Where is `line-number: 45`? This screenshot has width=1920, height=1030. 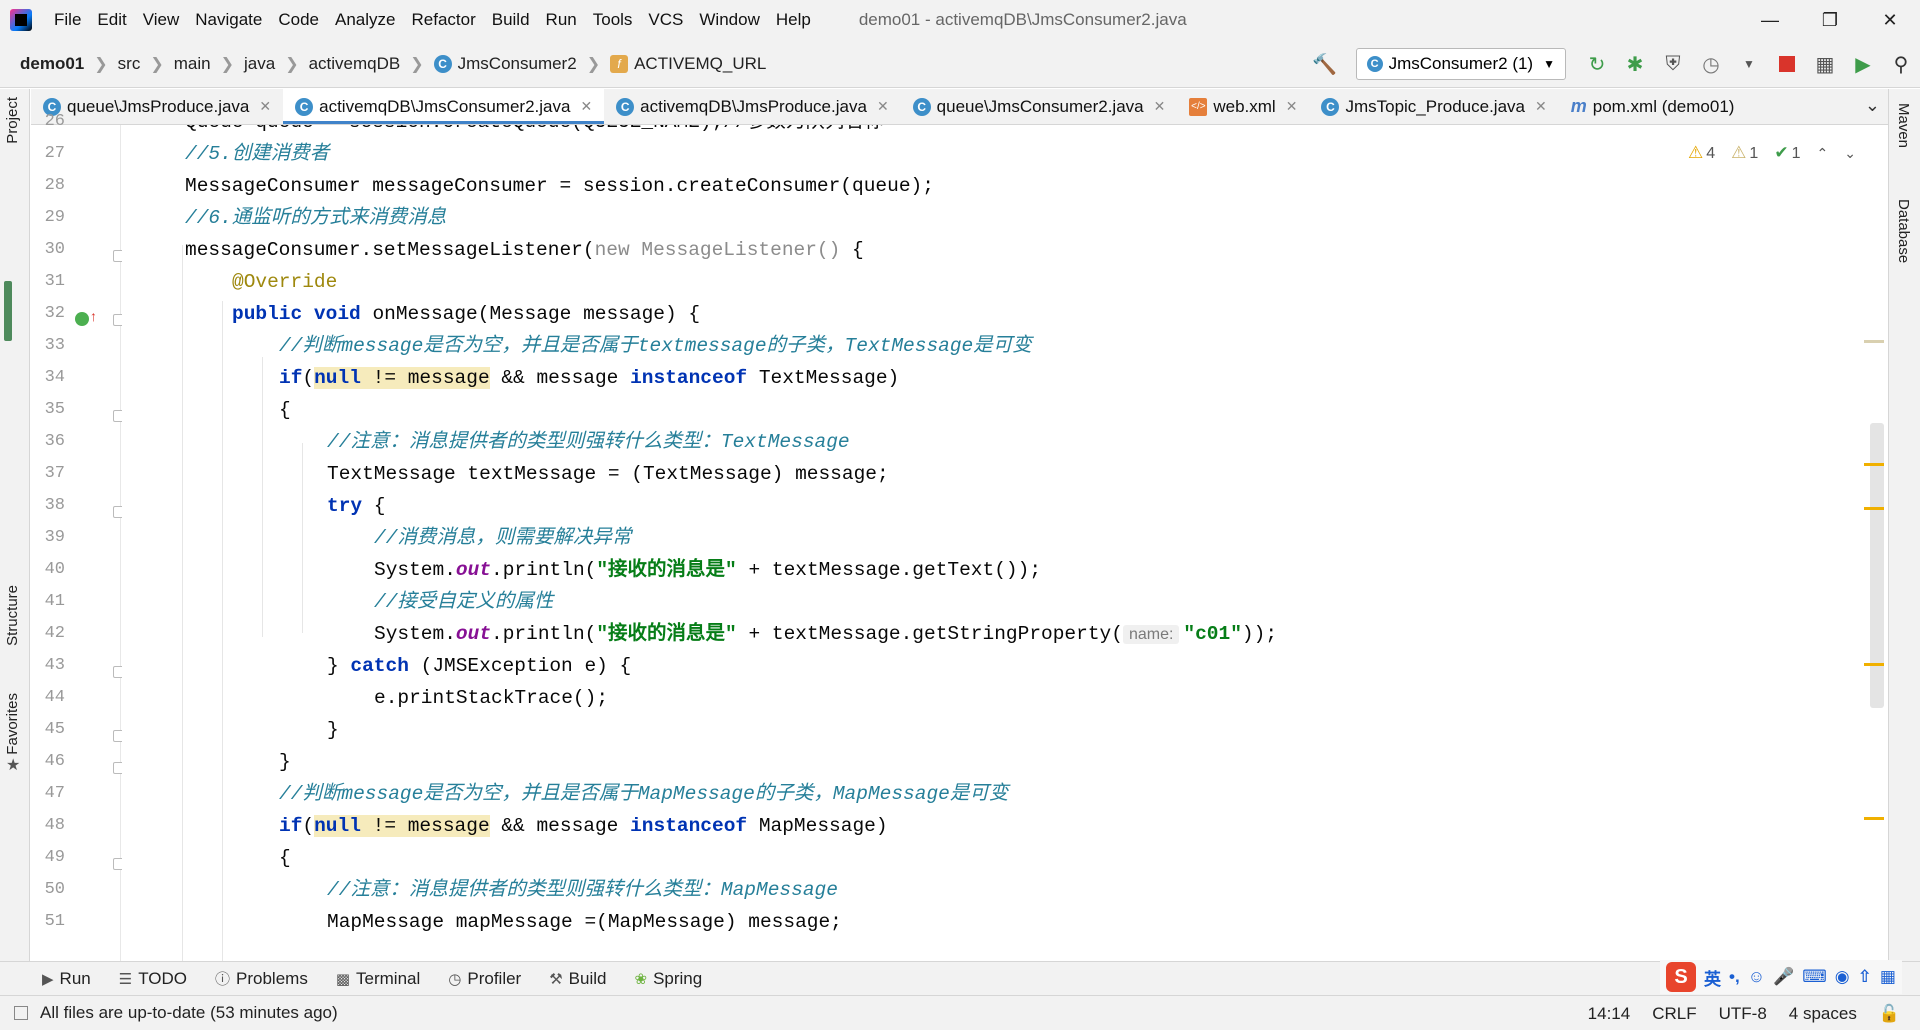
line-number: 45 is located at coordinates (48, 729).